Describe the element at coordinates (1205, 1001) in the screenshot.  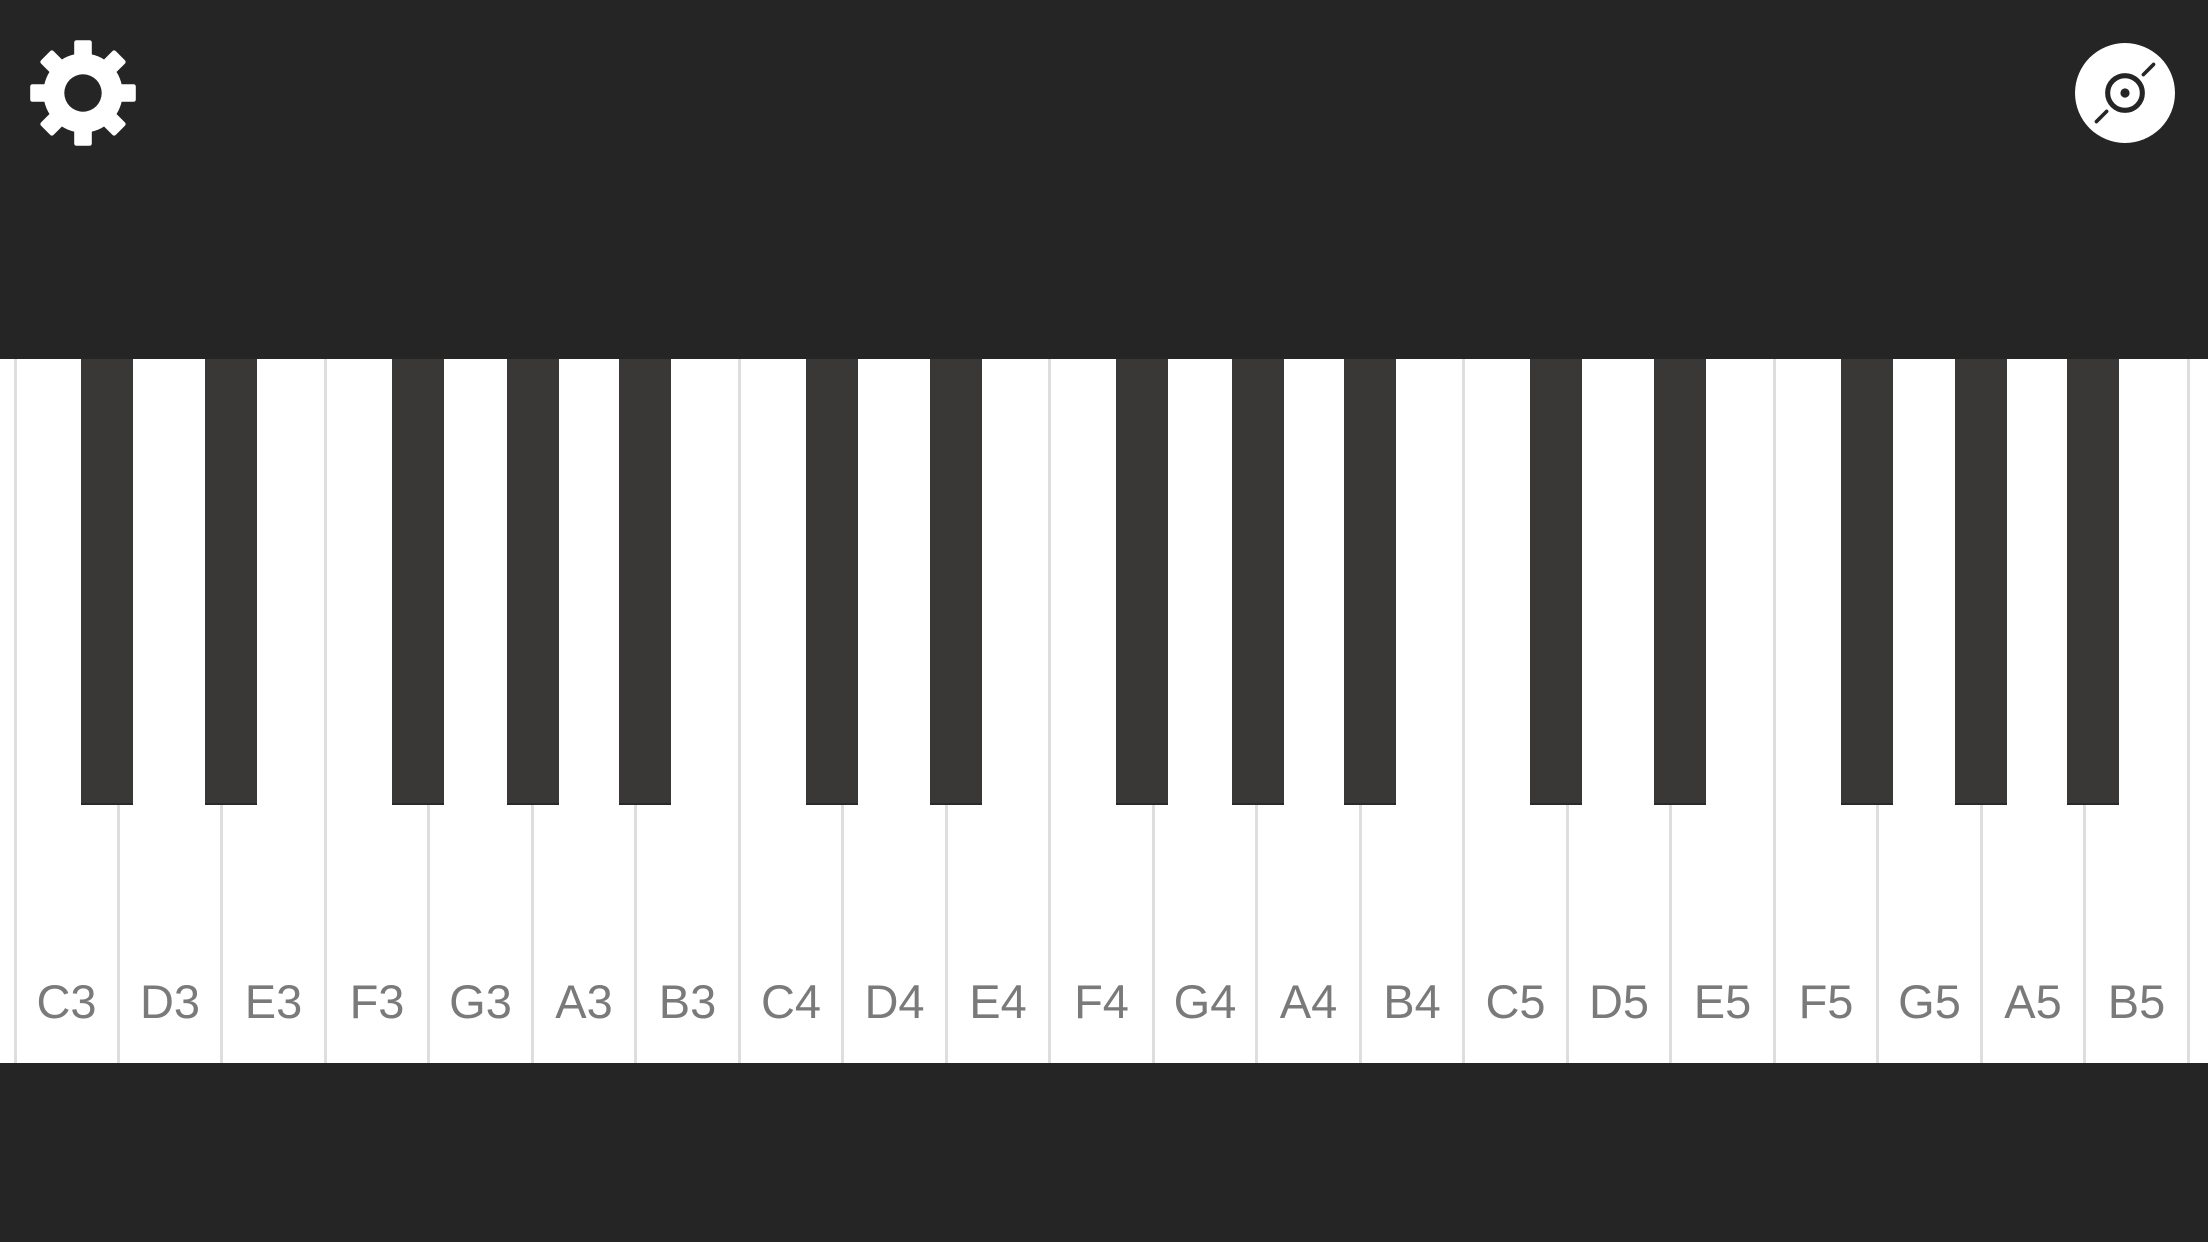
I see `key-label: G4` at that location.